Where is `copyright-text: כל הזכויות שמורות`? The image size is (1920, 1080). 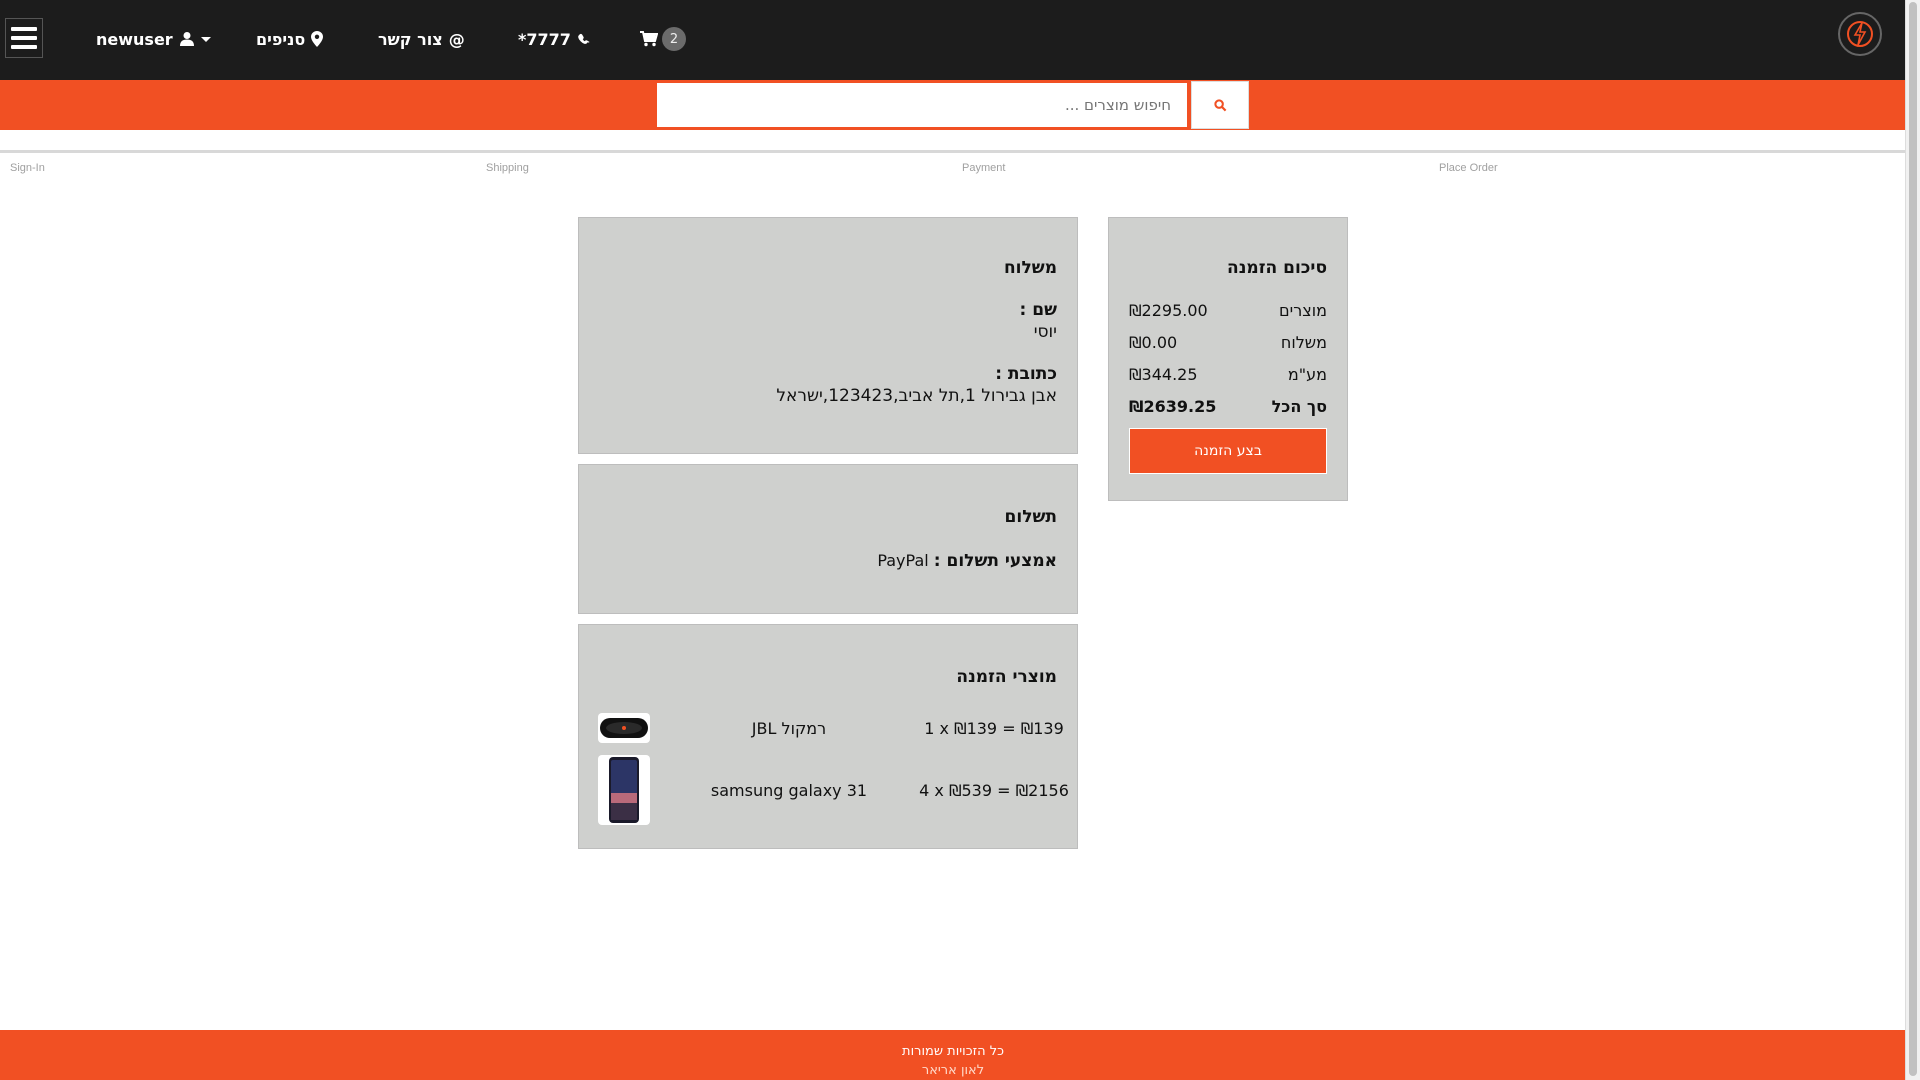 copyright-text: כל הזכויות שמורות is located at coordinates (953, 1051).